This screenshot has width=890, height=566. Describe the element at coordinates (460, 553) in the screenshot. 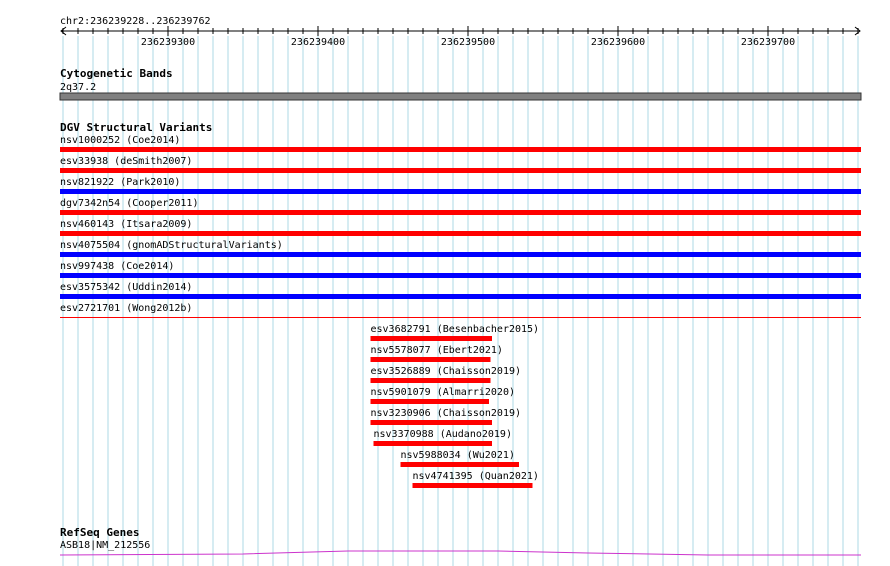

I see `refseq-gene-feature` at that location.